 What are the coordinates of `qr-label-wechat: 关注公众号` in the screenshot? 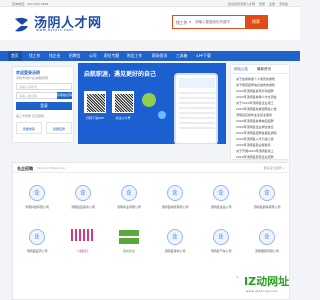 It's located at (123, 118).